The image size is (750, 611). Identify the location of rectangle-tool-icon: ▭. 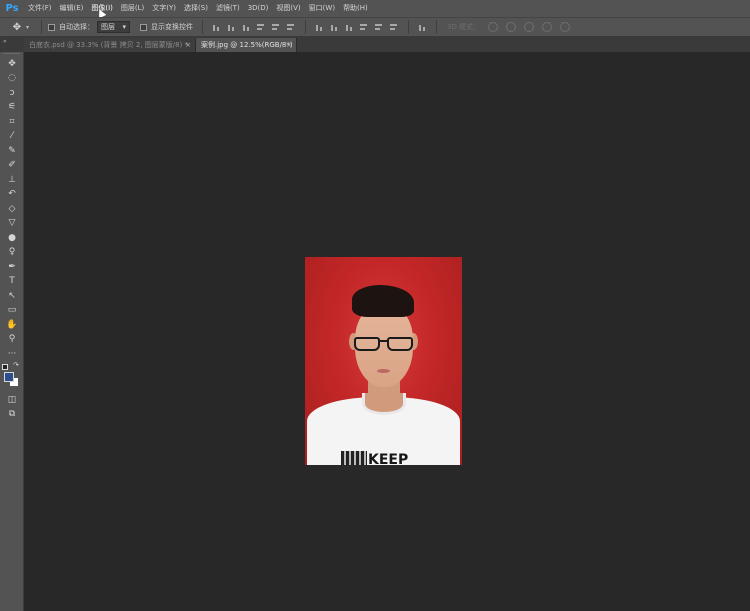
(12, 310).